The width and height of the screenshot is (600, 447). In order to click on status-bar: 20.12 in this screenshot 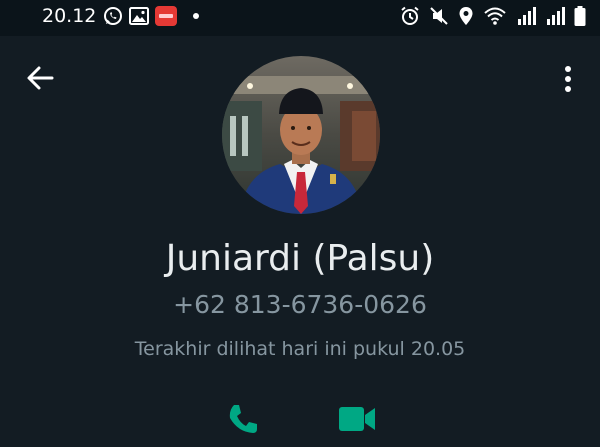, I will do `click(300, 18)`.